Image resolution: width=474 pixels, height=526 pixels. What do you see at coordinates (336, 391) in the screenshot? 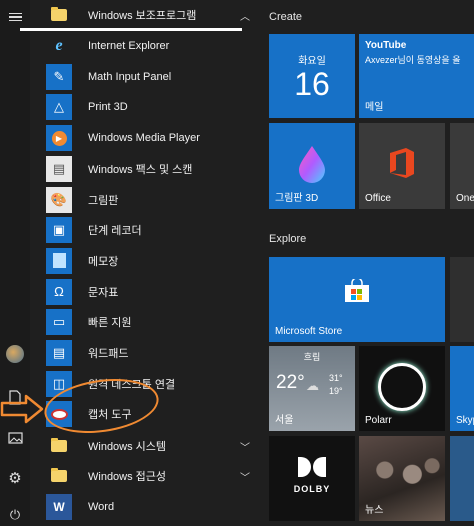
I see `weather-low: 19°` at bounding box center [336, 391].